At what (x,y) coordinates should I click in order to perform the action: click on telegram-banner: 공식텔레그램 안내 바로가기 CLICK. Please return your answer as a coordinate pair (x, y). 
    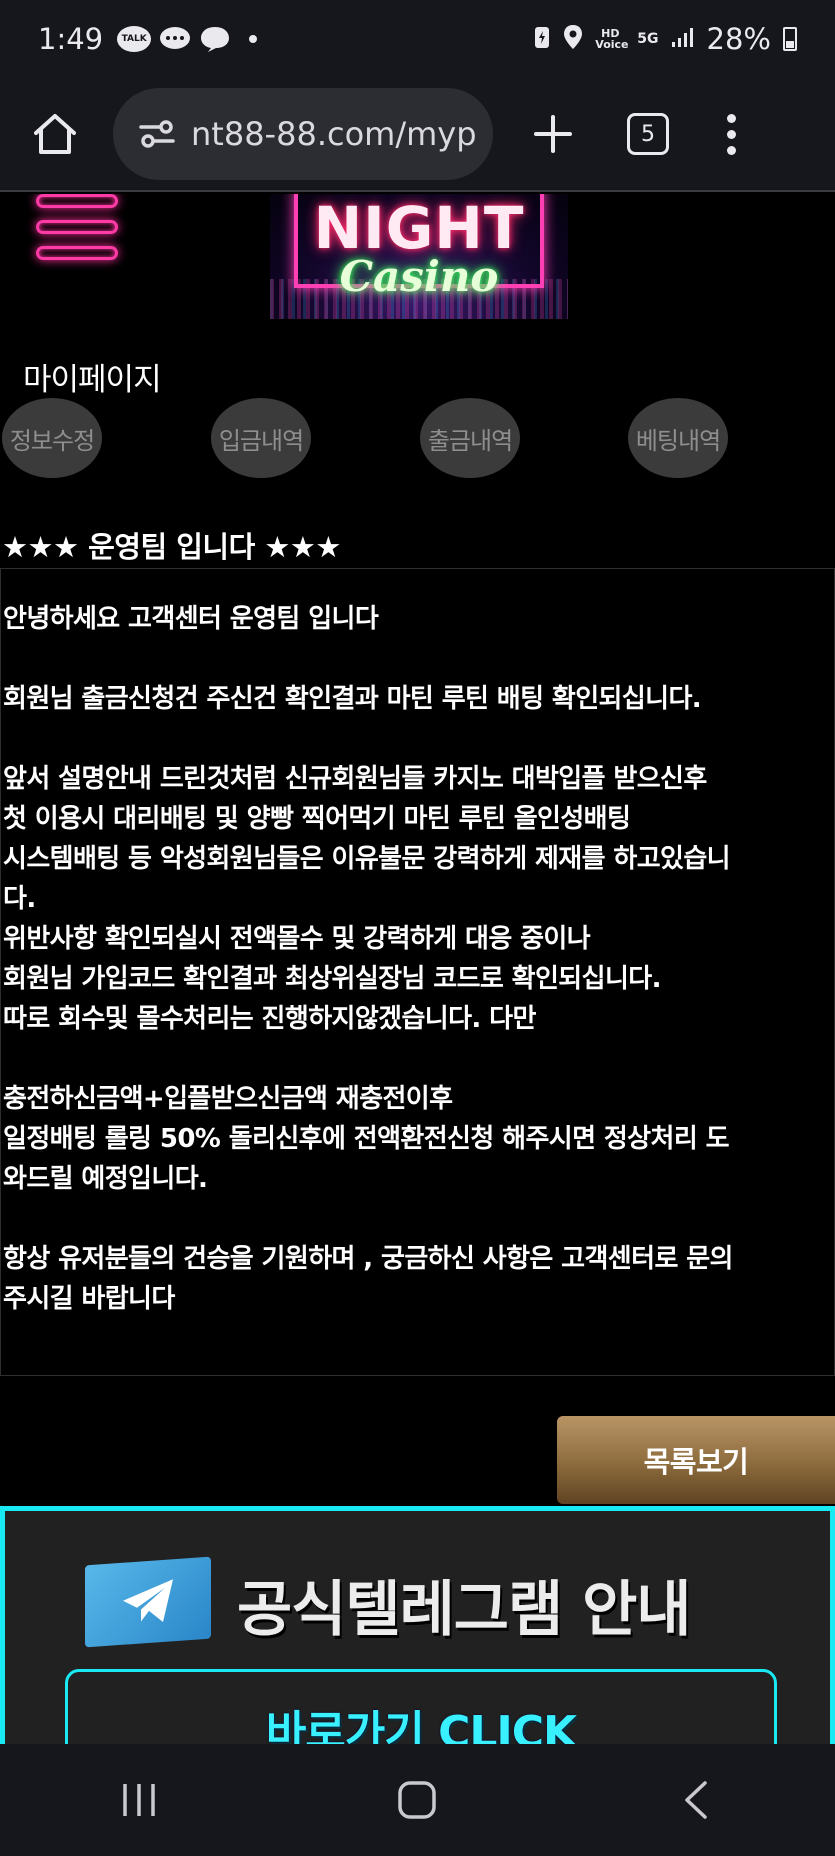
    Looking at the image, I should click on (417, 1625).